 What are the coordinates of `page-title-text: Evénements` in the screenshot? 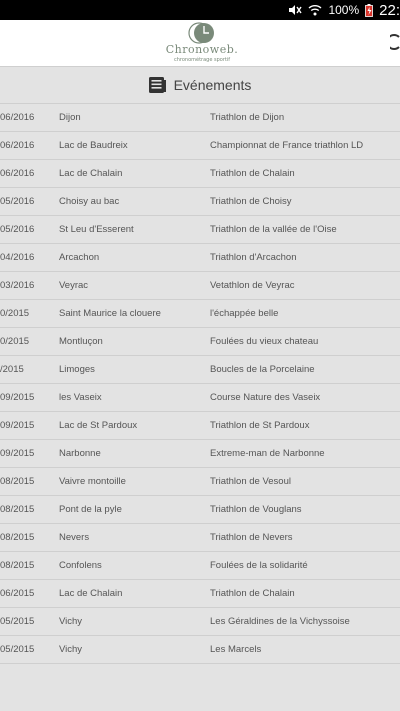 It's located at (212, 85).